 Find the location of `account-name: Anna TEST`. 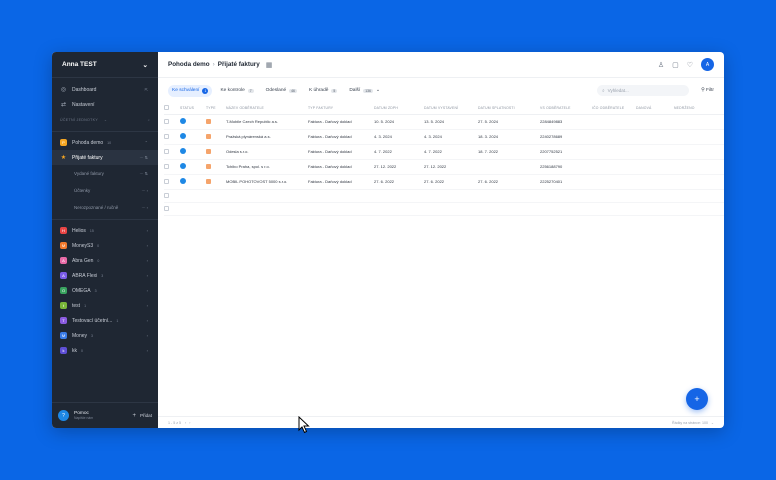

account-name: Anna TEST is located at coordinates (79, 64).